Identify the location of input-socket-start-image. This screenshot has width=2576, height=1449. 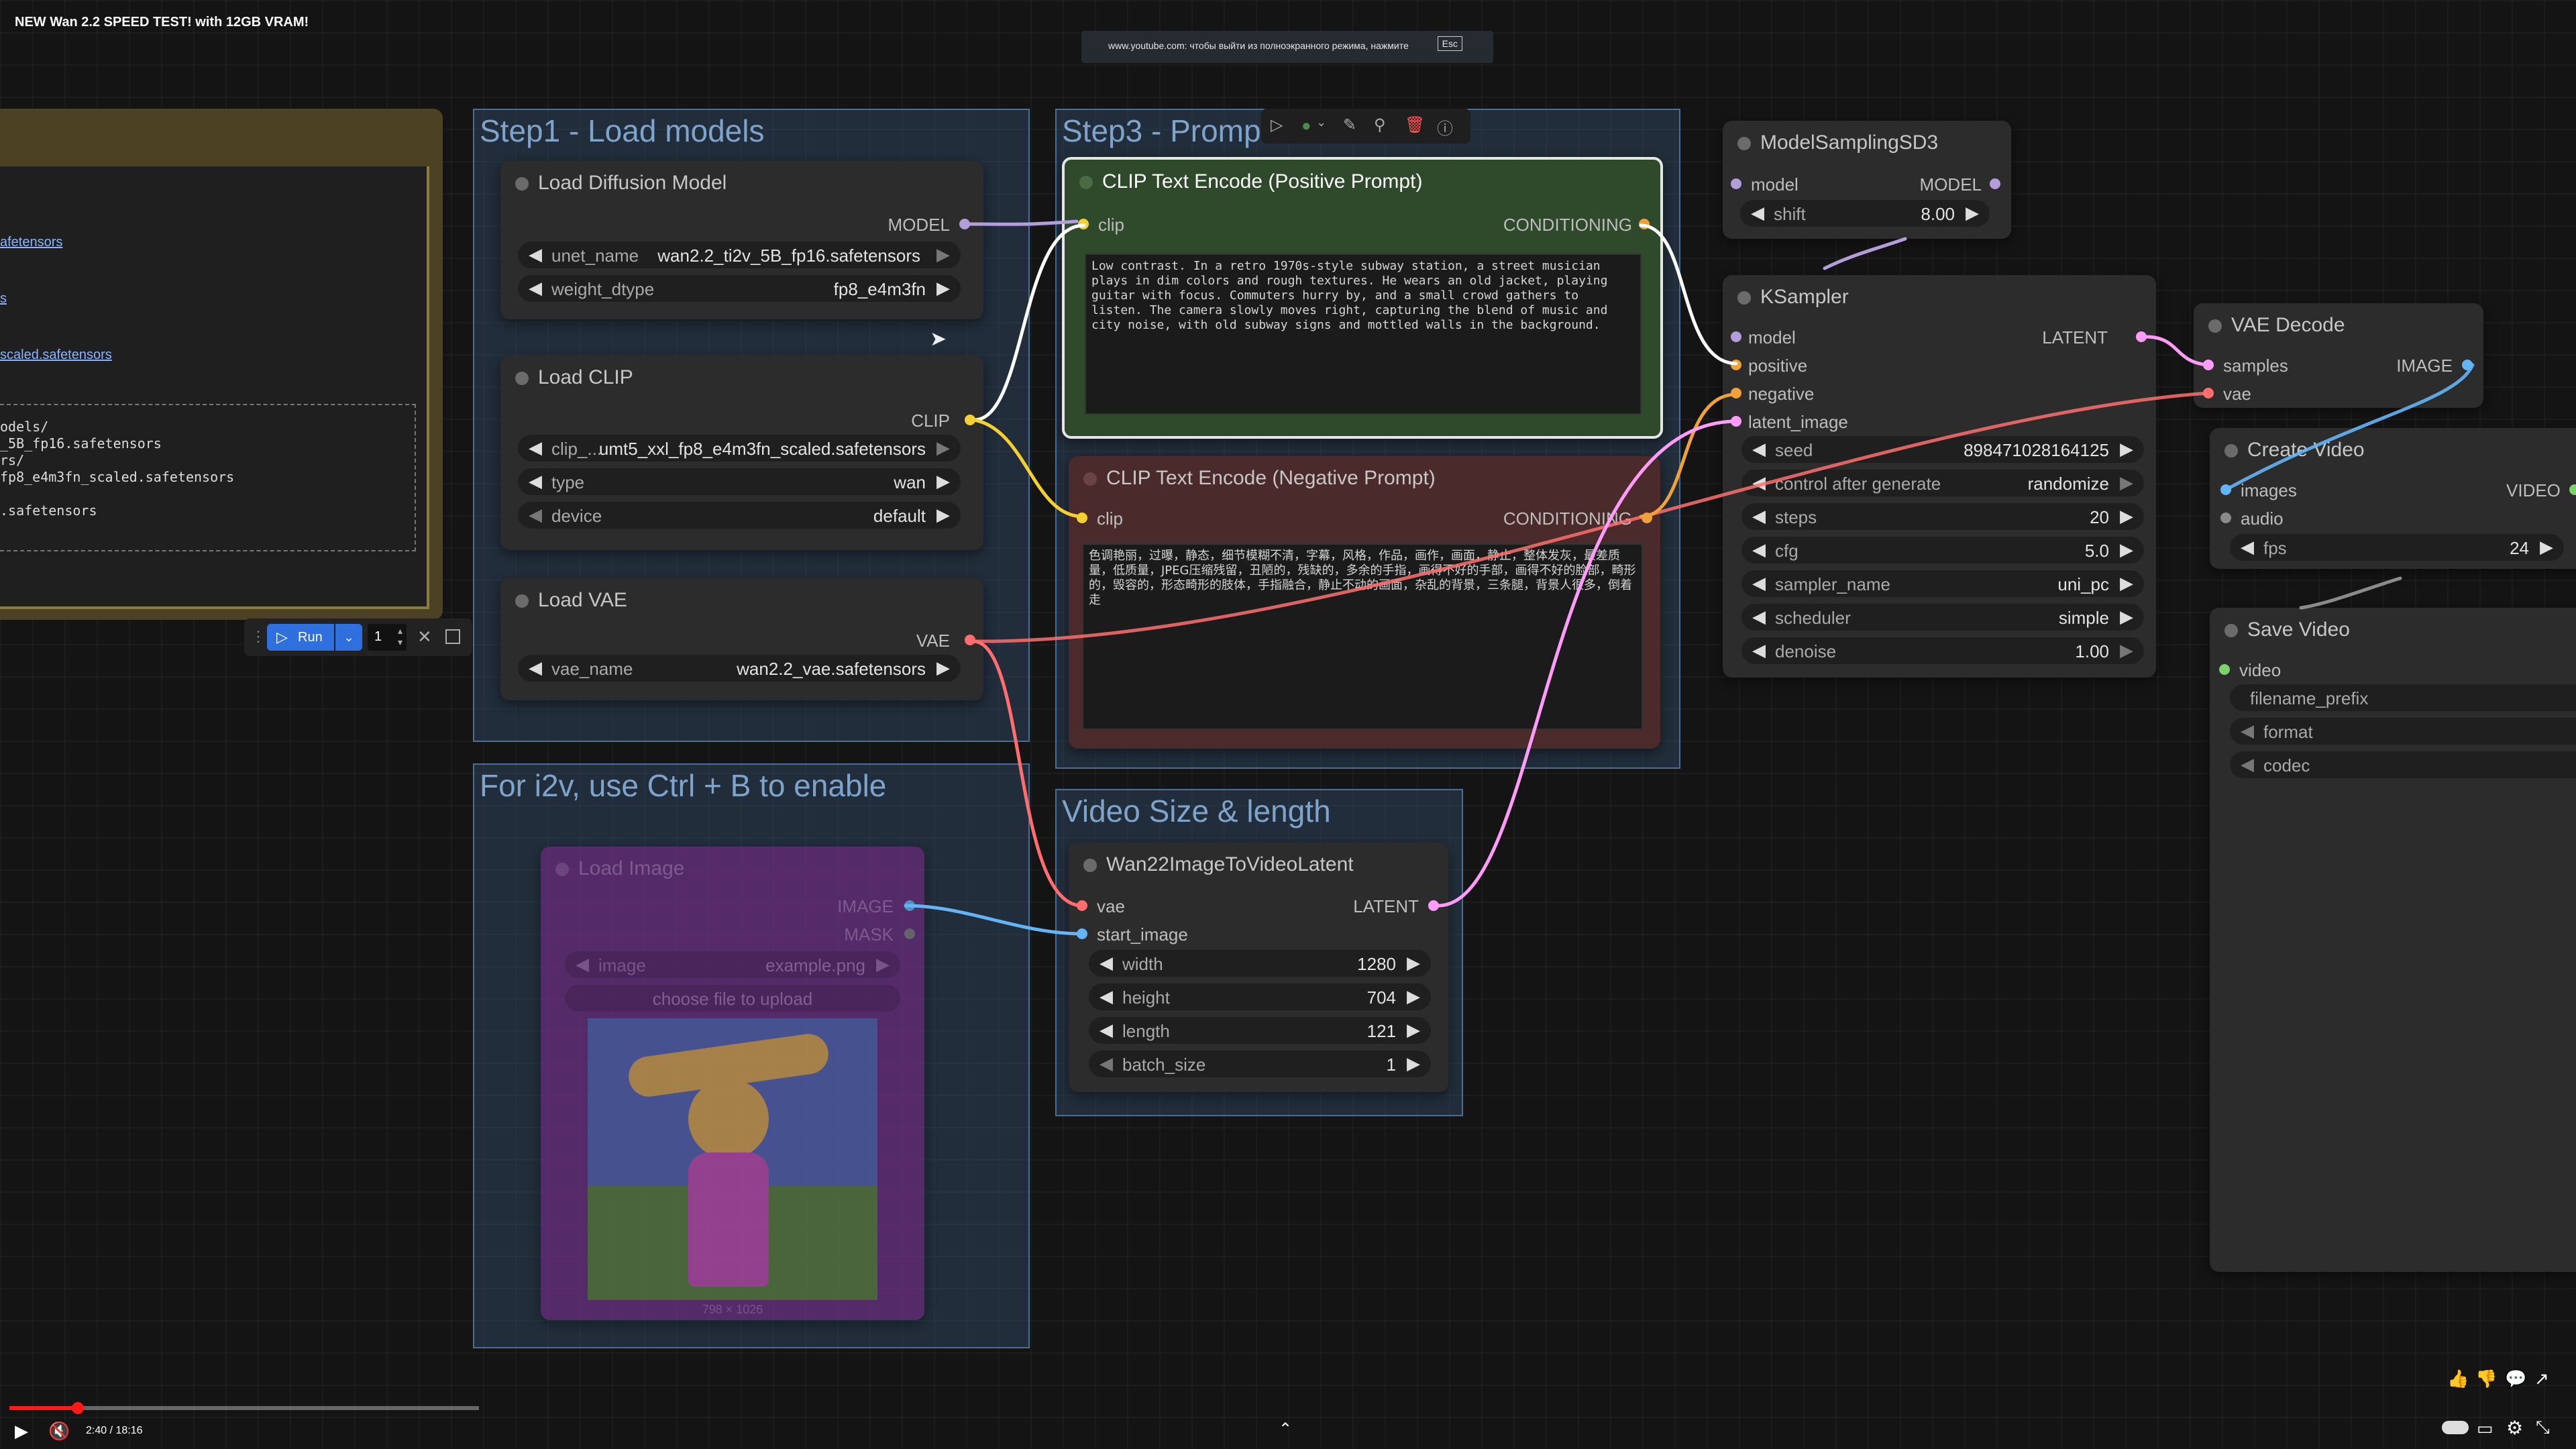
(1082, 933).